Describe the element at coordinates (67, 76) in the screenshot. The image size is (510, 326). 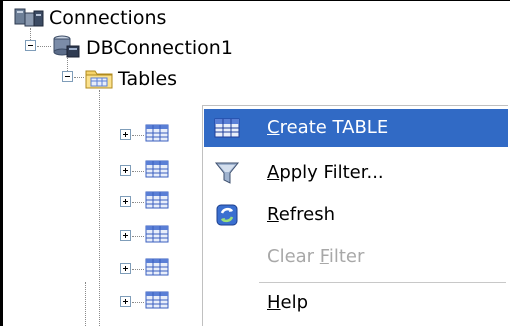
I see `collapse-toggle-tables` at that location.